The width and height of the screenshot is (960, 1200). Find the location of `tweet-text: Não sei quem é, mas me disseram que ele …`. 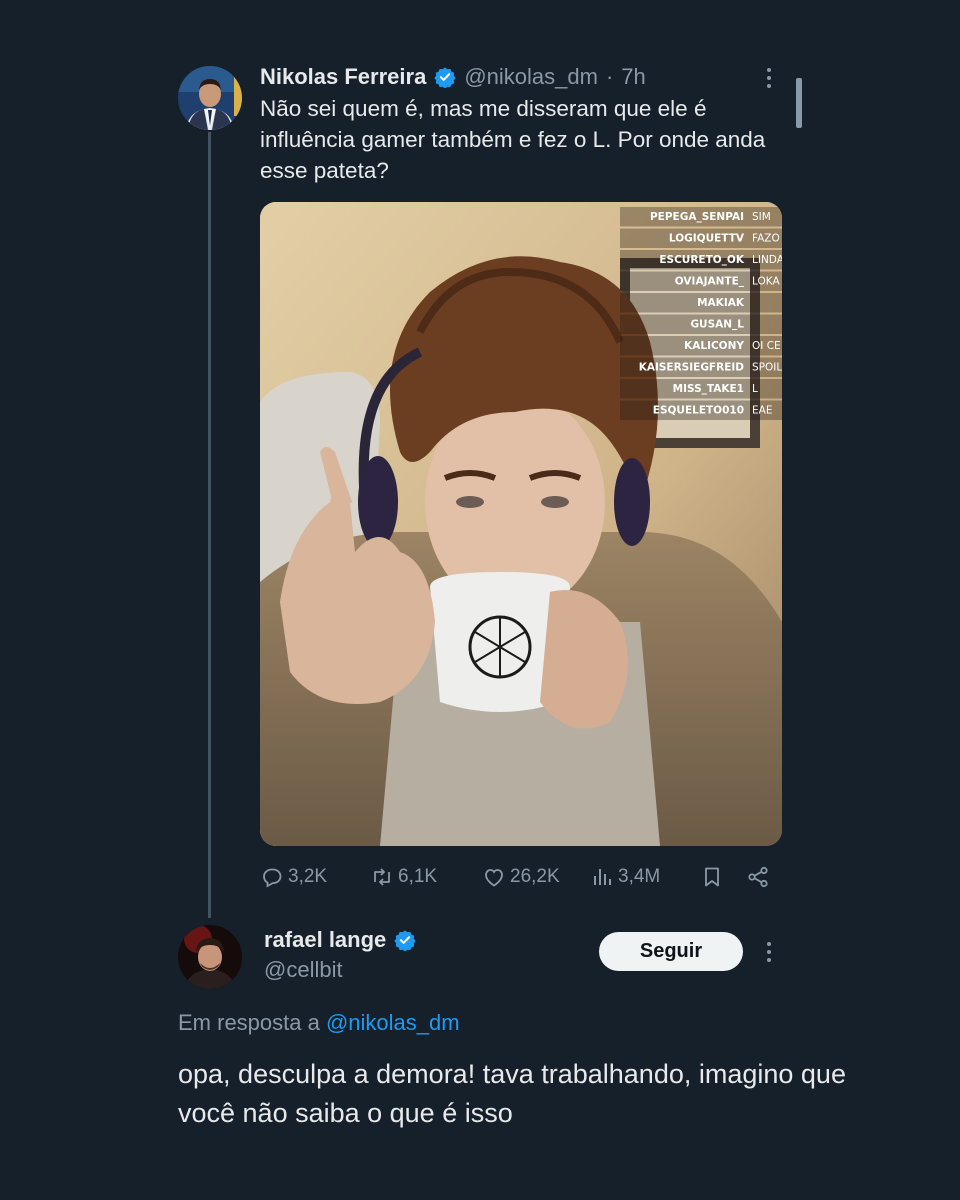

tweet-text: Não sei quem é, mas me disseram que ele … is located at coordinates (513, 139).